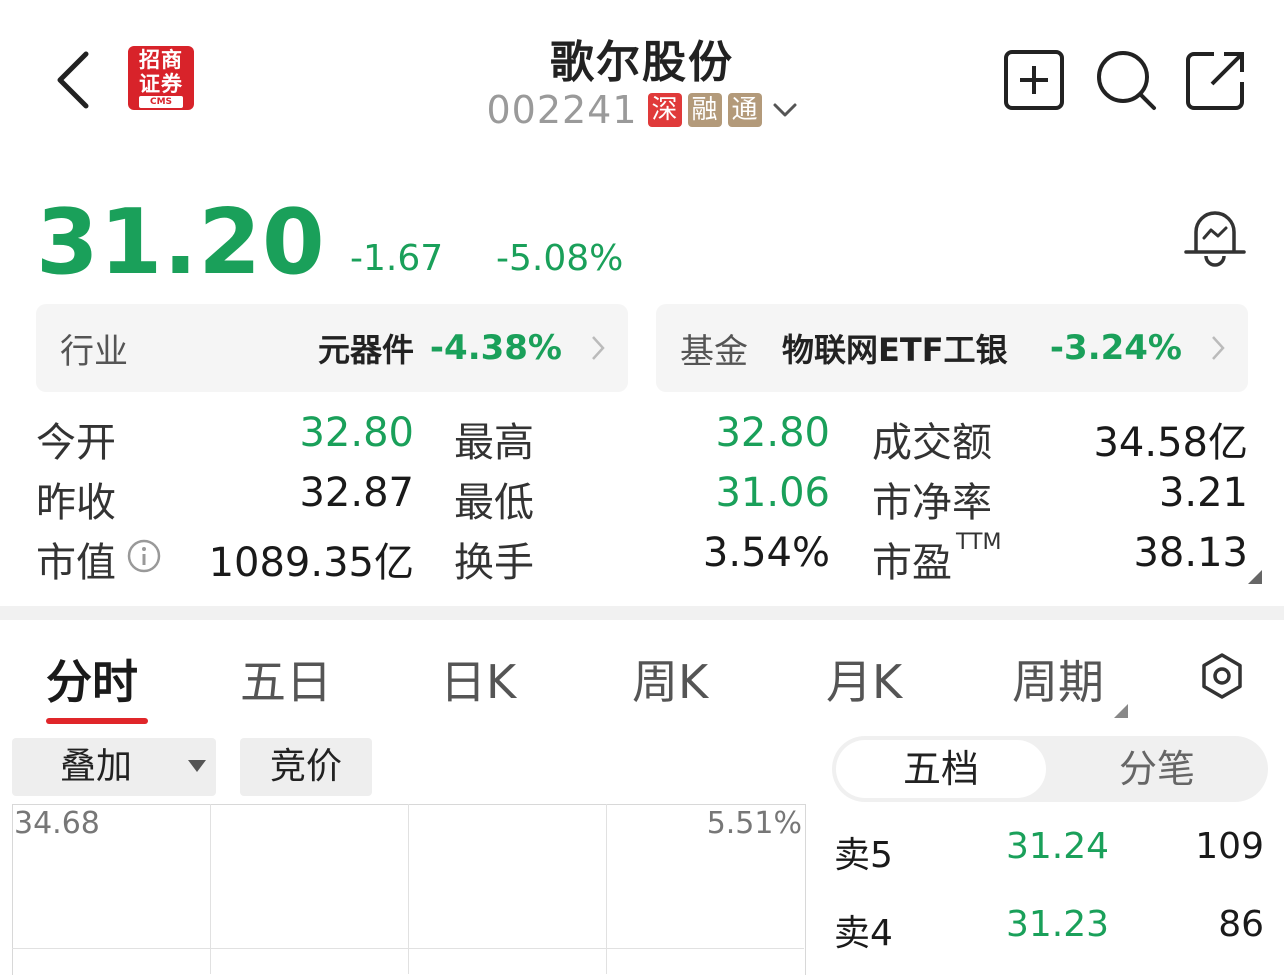  I want to click on intraday-chart, so click(409, 889).